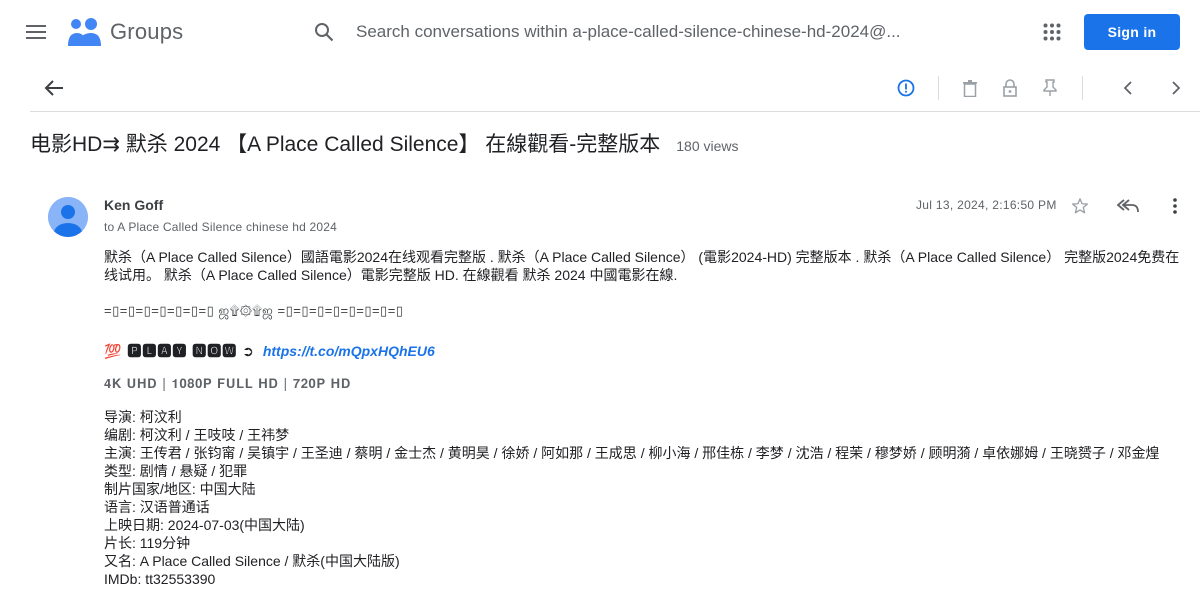 Image resolution: width=1200 pixels, height=600 pixels. What do you see at coordinates (1132, 32) in the screenshot?
I see `sign-in-button: Sign in` at bounding box center [1132, 32].